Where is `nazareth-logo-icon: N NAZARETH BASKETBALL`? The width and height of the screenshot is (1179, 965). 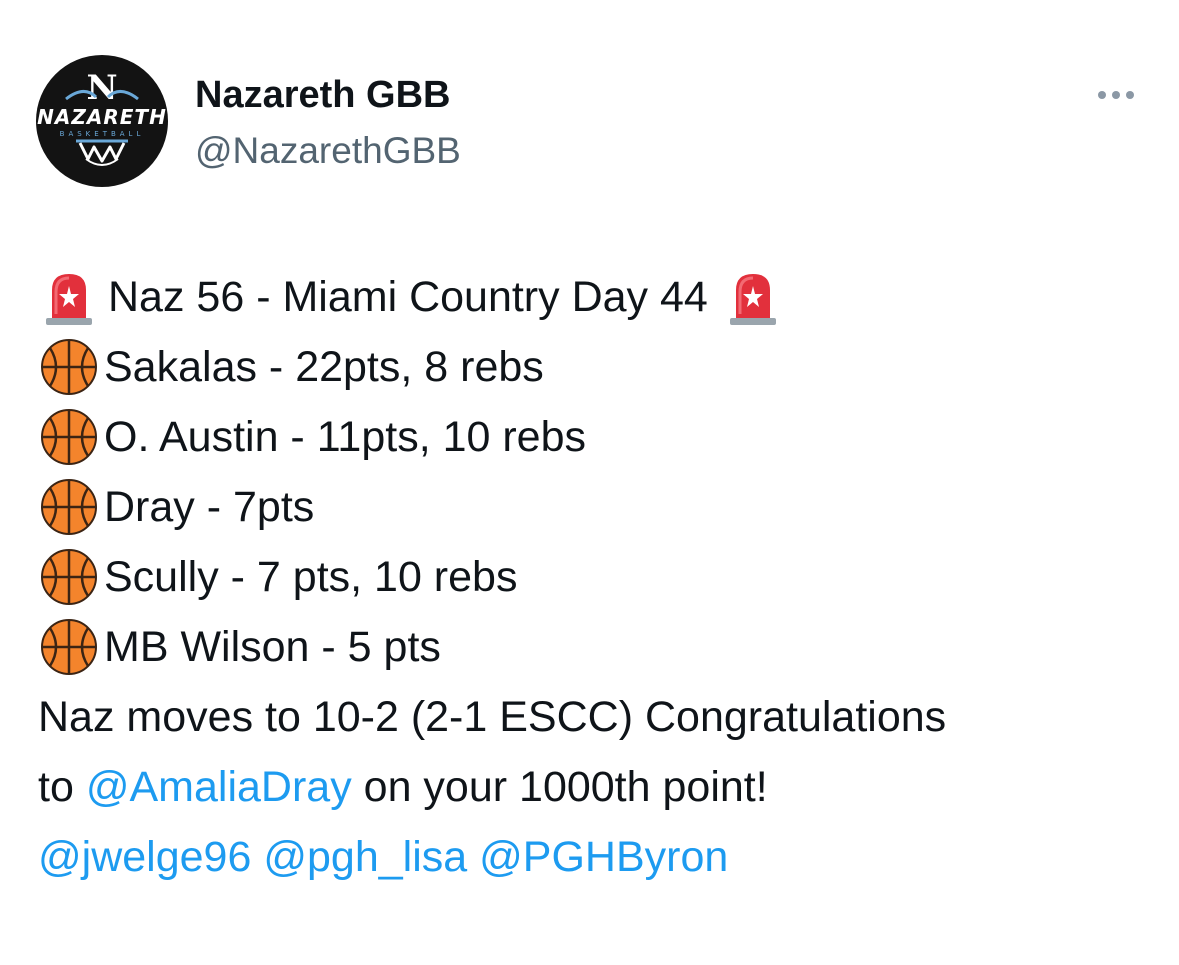 nazareth-logo-icon: N NAZARETH BASKETBALL is located at coordinates (102, 117).